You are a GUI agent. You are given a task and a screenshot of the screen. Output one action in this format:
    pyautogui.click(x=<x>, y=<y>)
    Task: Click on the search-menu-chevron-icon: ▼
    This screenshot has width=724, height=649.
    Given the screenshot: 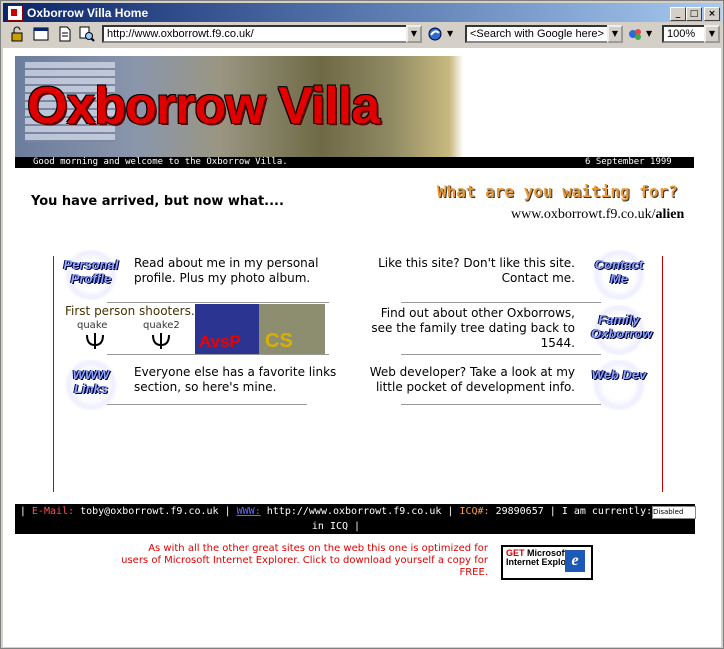 What is the action you would take?
    pyautogui.click(x=654, y=34)
    